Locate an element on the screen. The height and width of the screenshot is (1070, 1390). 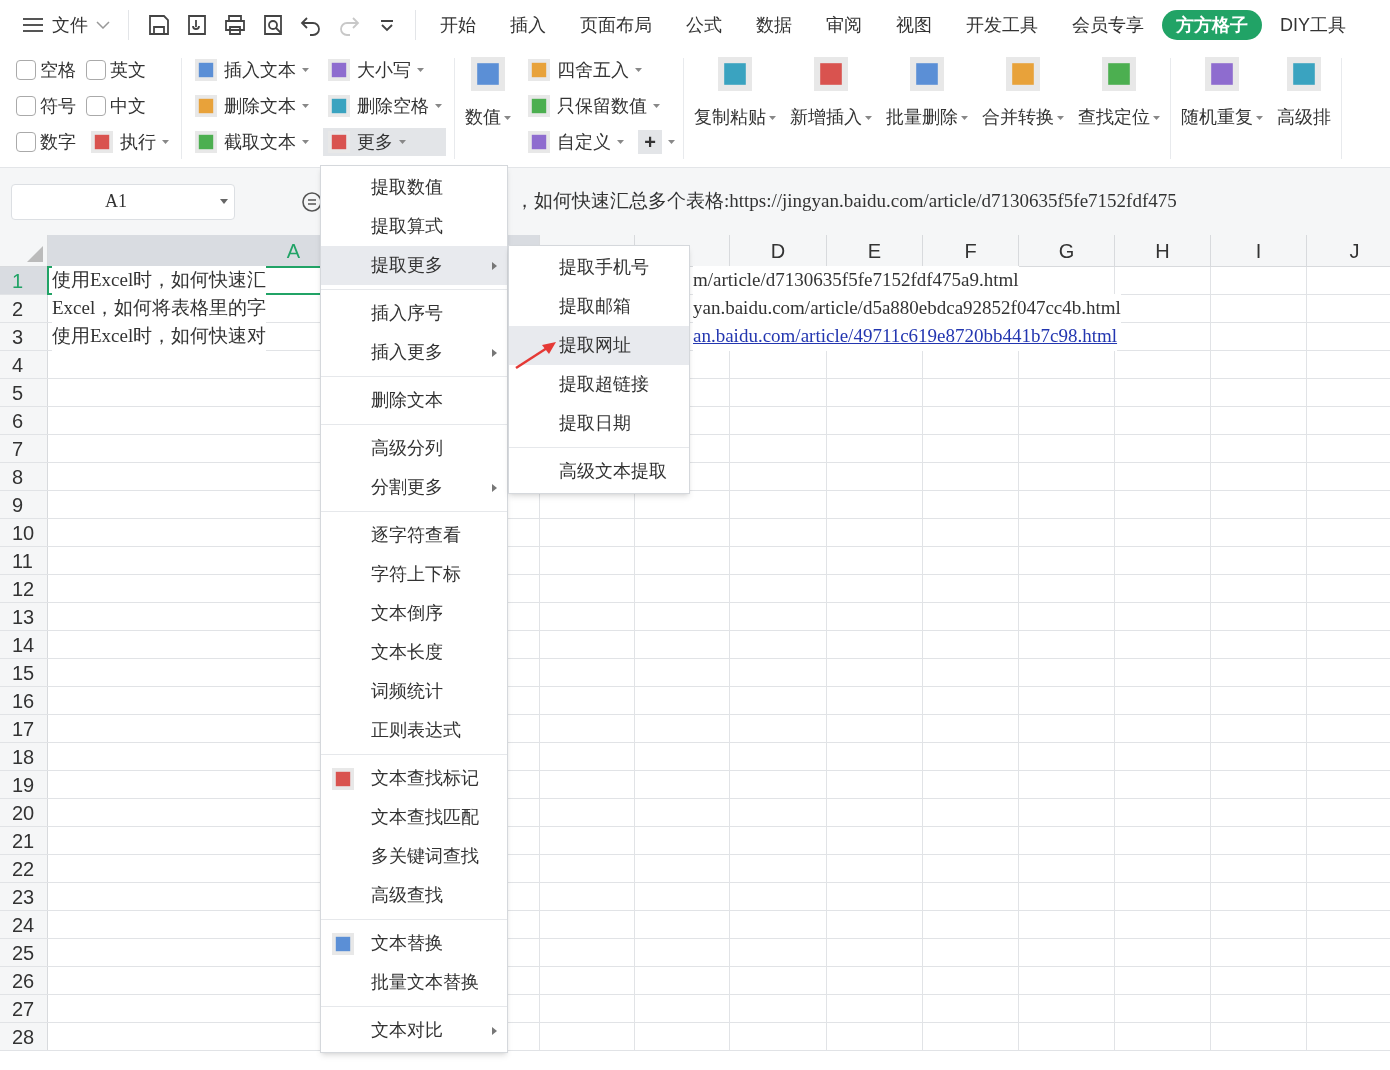
menu-item: 提取更多 is located at coordinates (414, 265).